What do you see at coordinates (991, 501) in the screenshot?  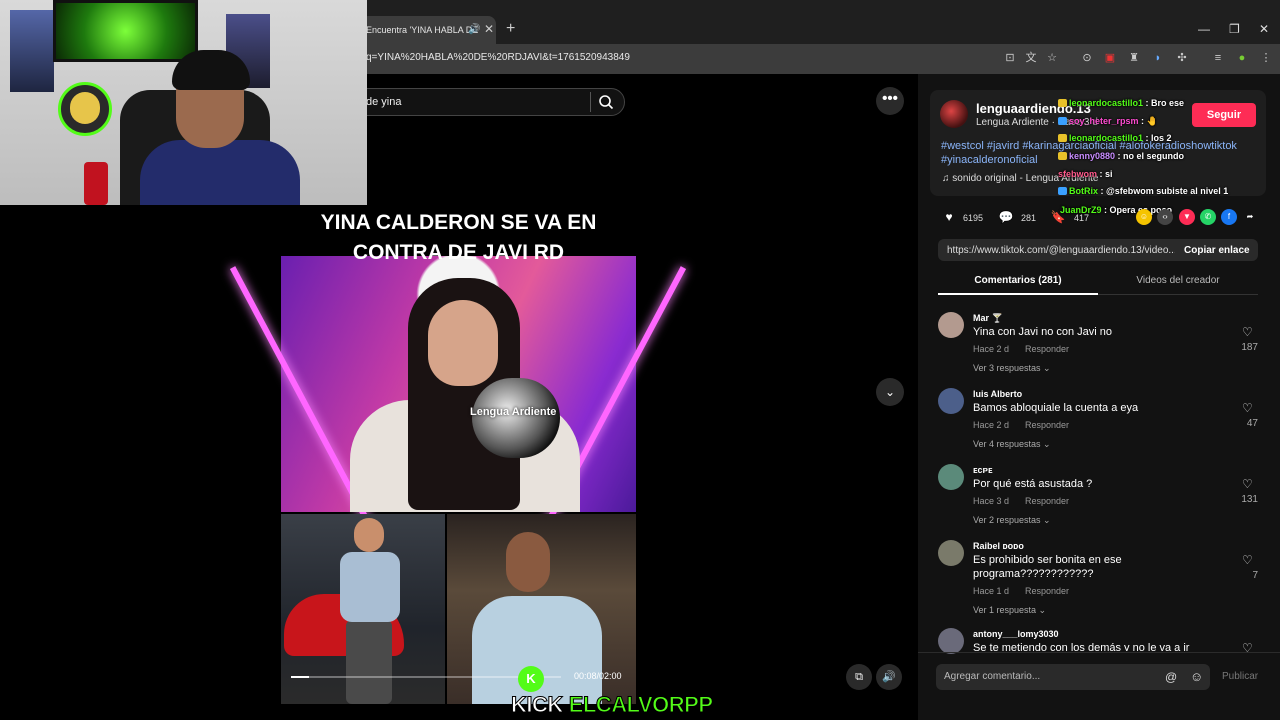 I see `comment-time: Hace 3 d` at bounding box center [991, 501].